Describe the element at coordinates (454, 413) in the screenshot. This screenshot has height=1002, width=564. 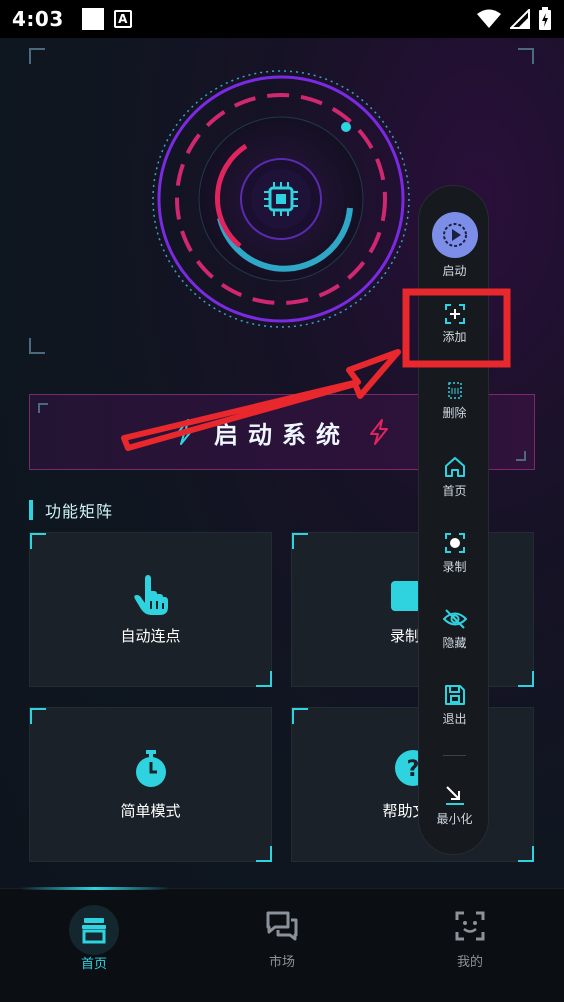
I see `float-item-label: 删除` at that location.